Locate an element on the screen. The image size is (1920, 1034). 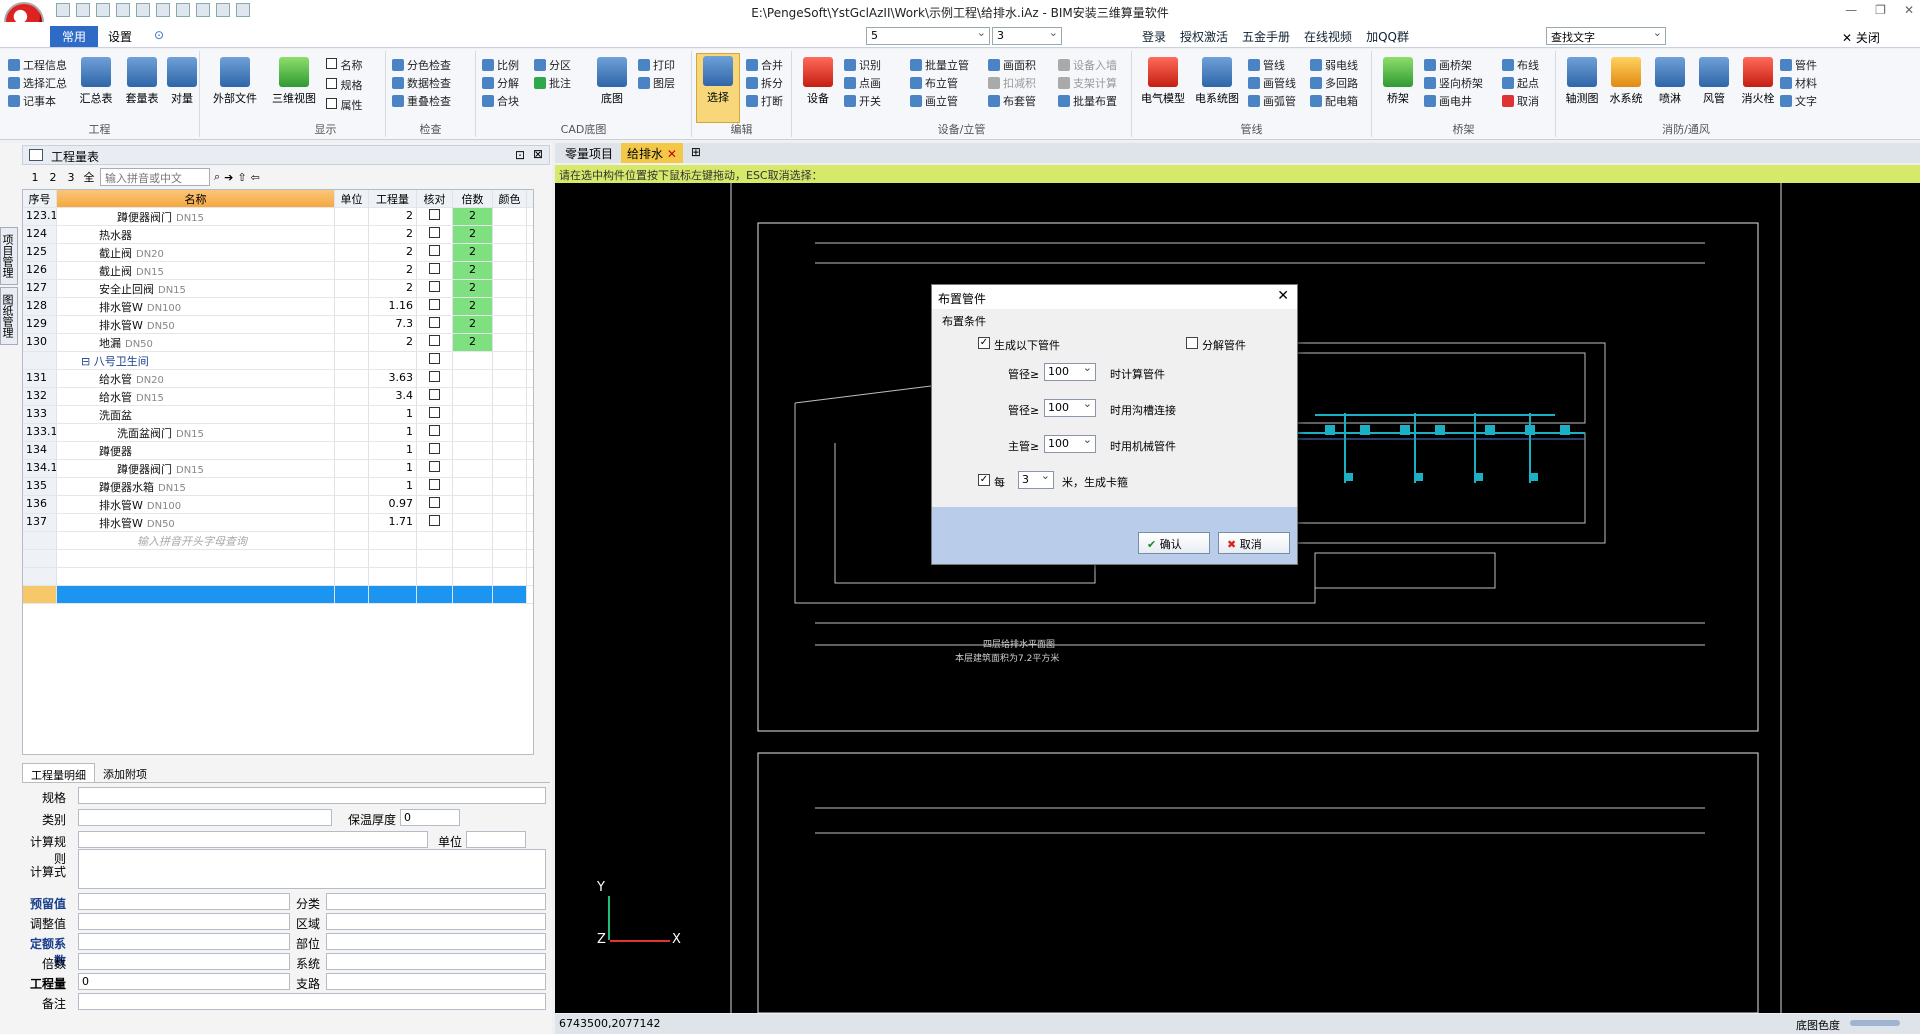
3d-view-button: 三维视图 is located at coordinates (294, 80).